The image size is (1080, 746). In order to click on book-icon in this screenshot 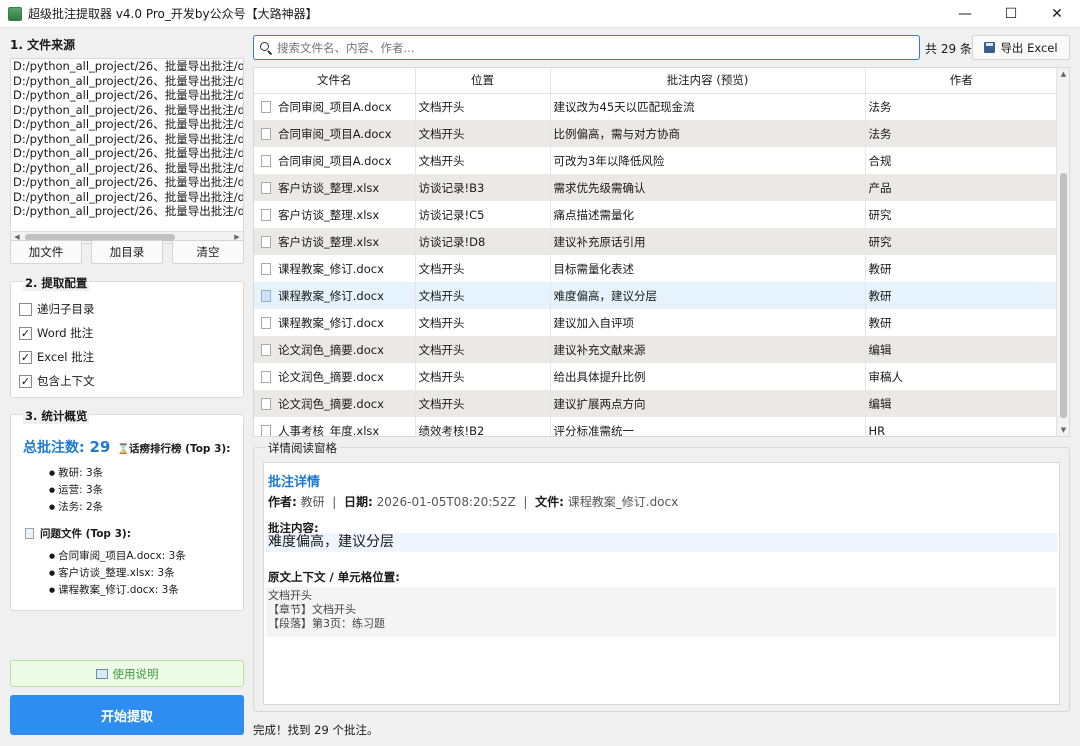, I will do `click(101, 673)`.